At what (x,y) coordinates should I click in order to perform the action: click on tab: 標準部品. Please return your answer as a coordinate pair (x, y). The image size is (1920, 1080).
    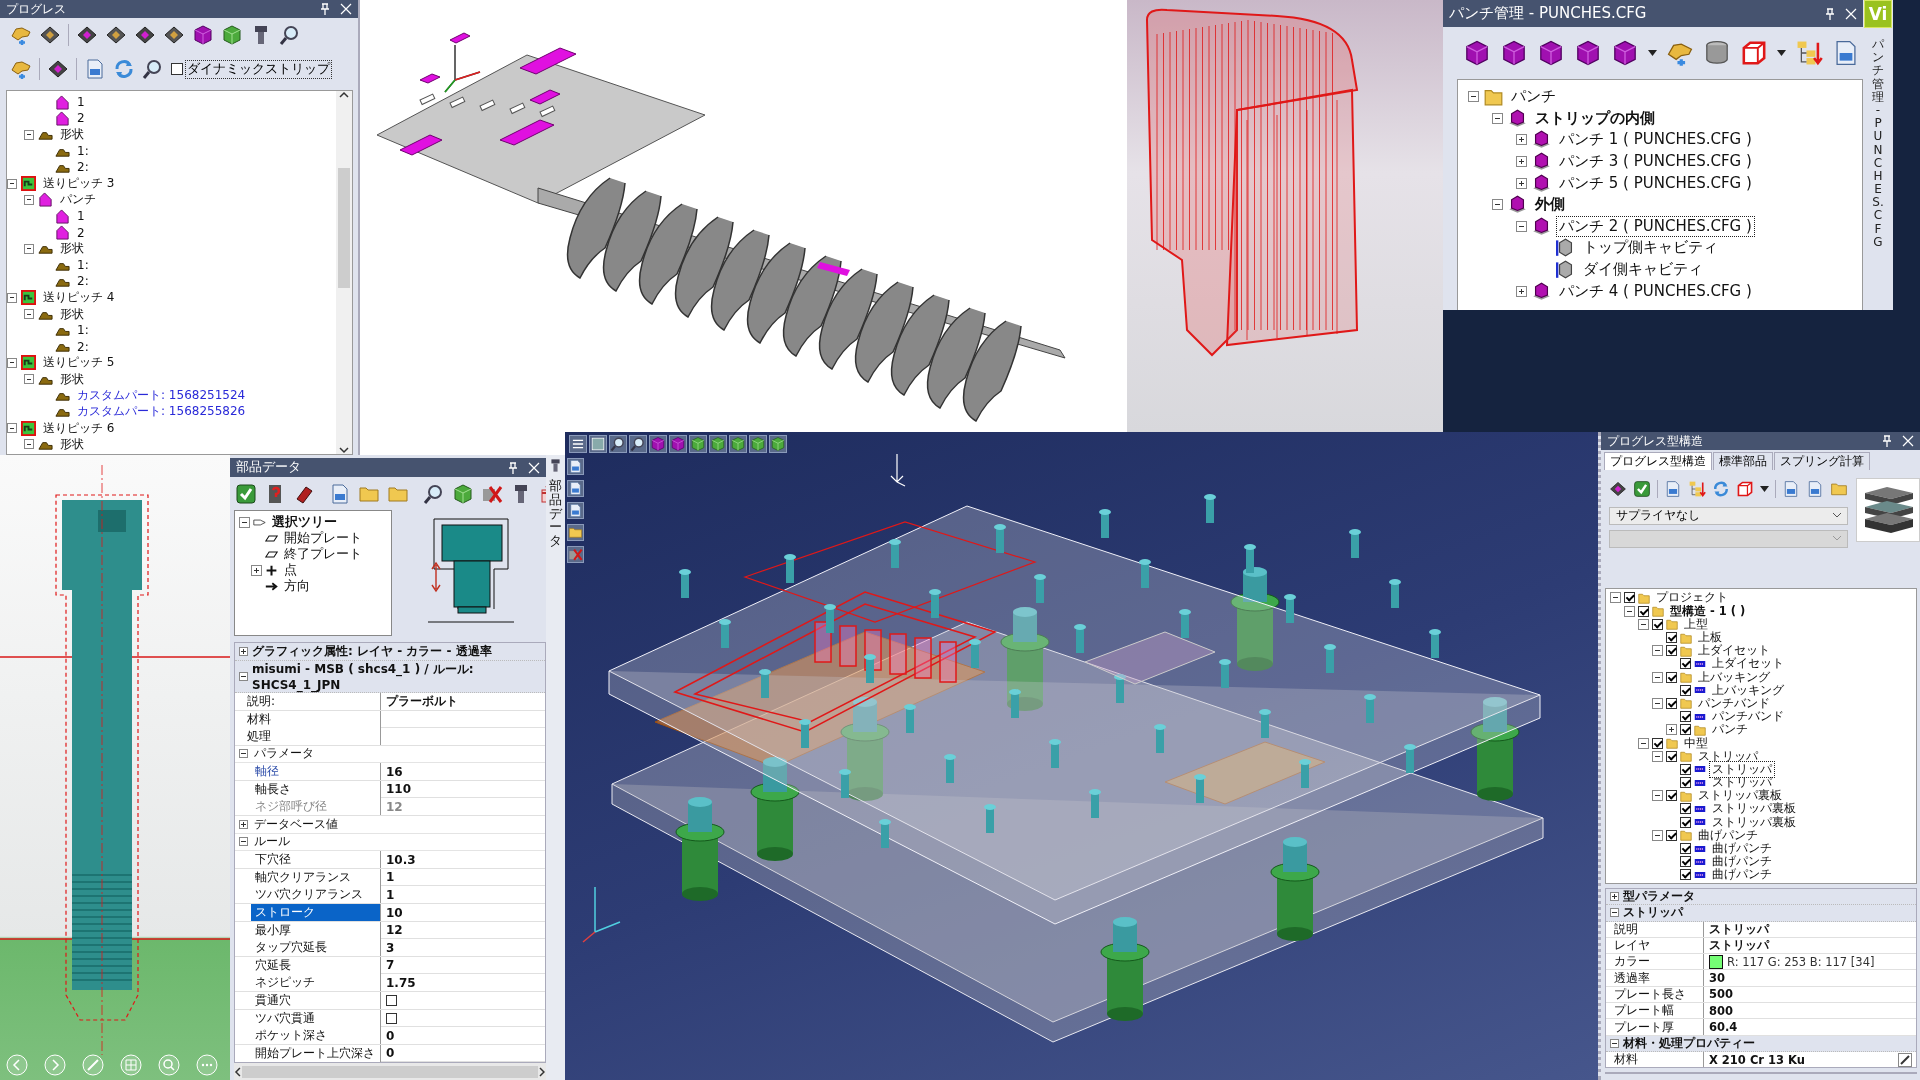
    Looking at the image, I should click on (1743, 461).